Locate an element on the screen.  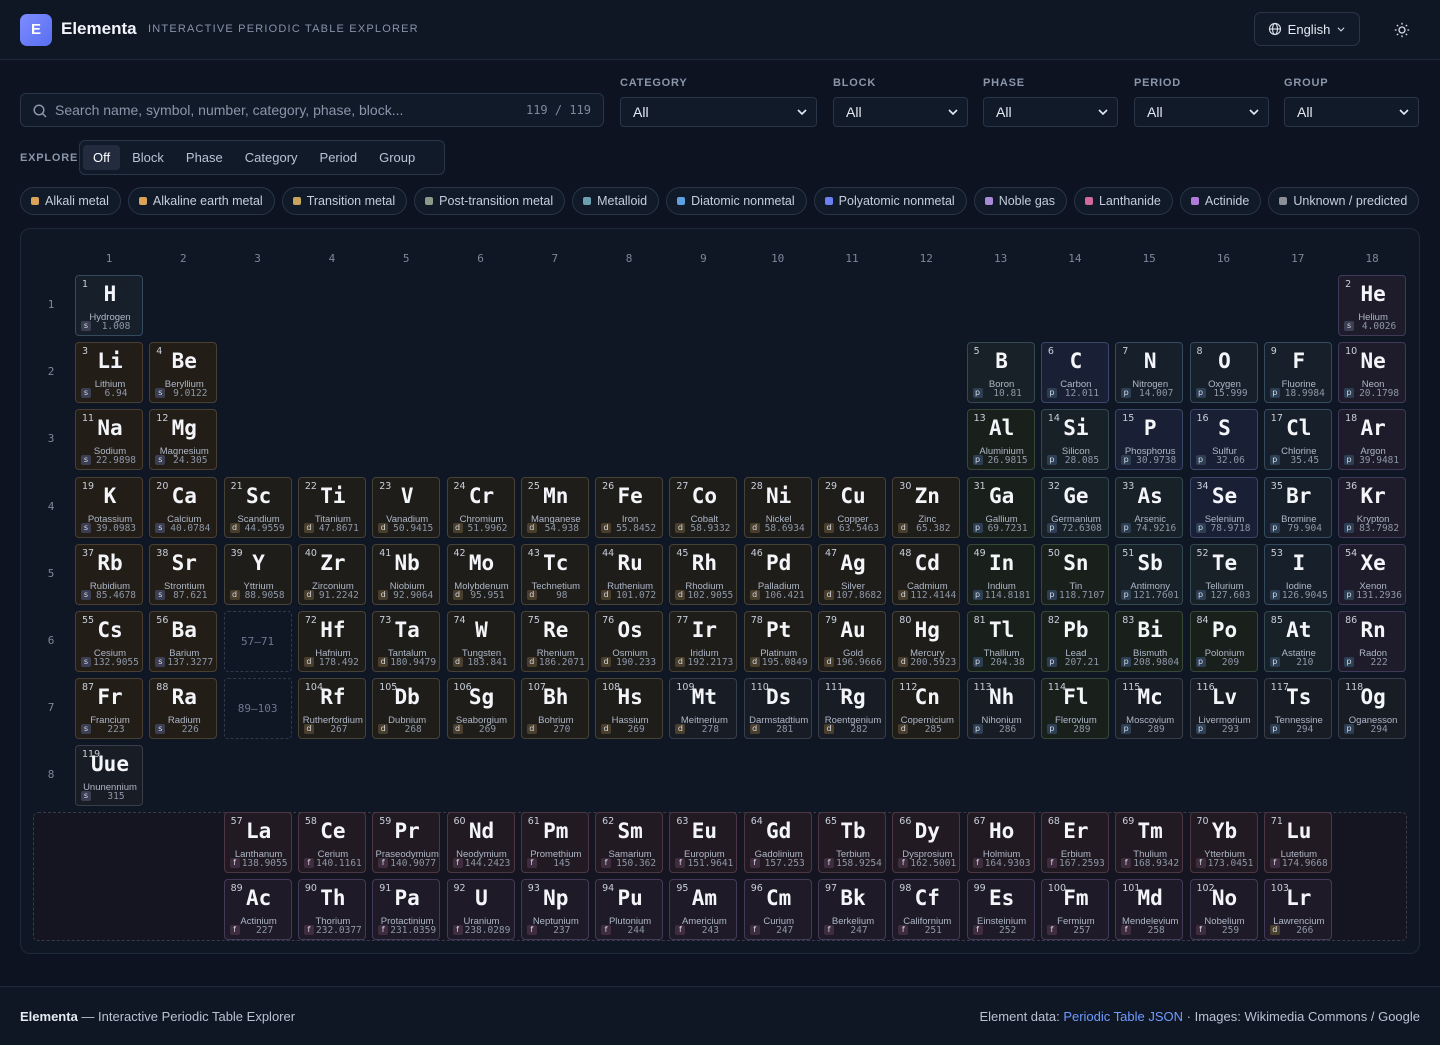
element-tile: 18 Ar Argon p 39.9481 is located at coordinates (1372, 440).